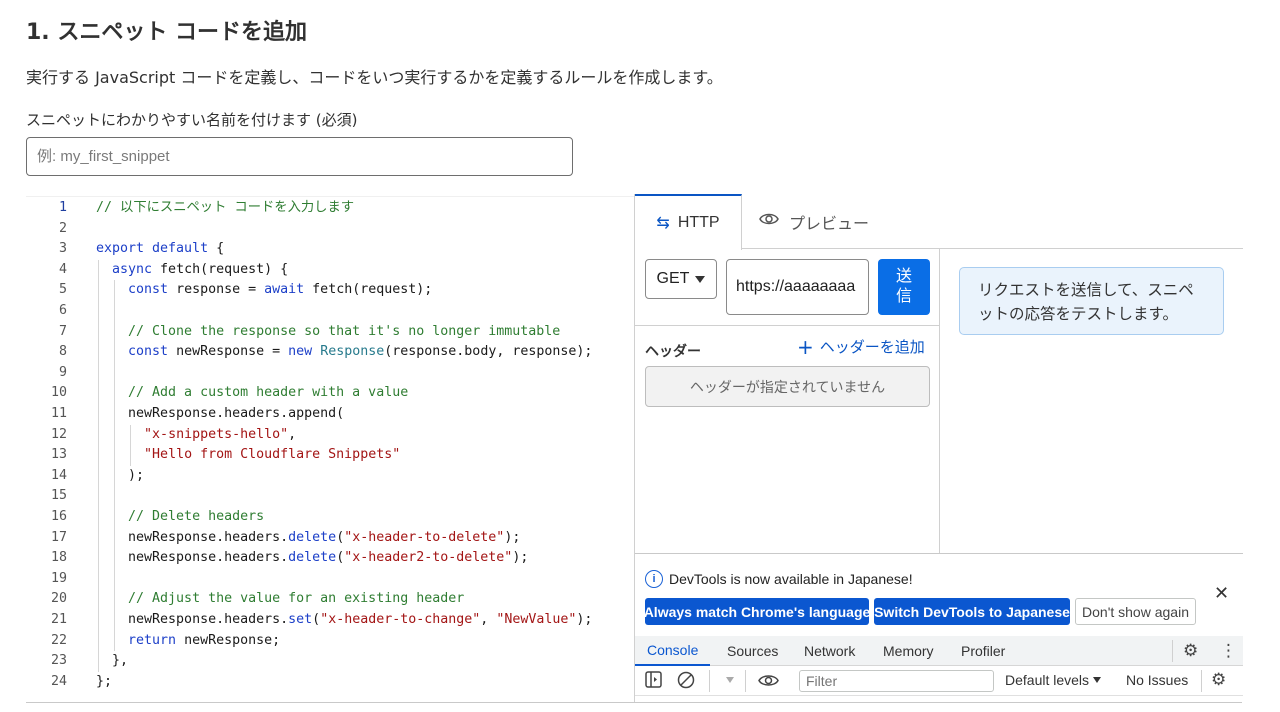  I want to click on code-line: 9, so click(330, 373).